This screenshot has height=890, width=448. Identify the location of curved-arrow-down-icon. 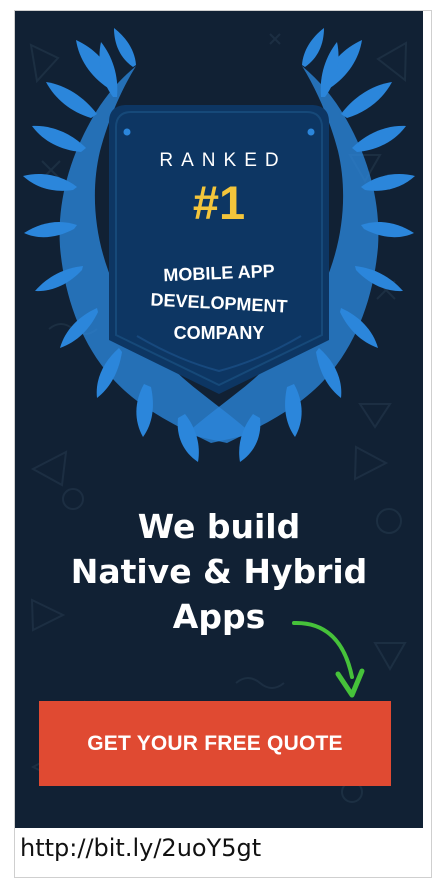
(328, 659).